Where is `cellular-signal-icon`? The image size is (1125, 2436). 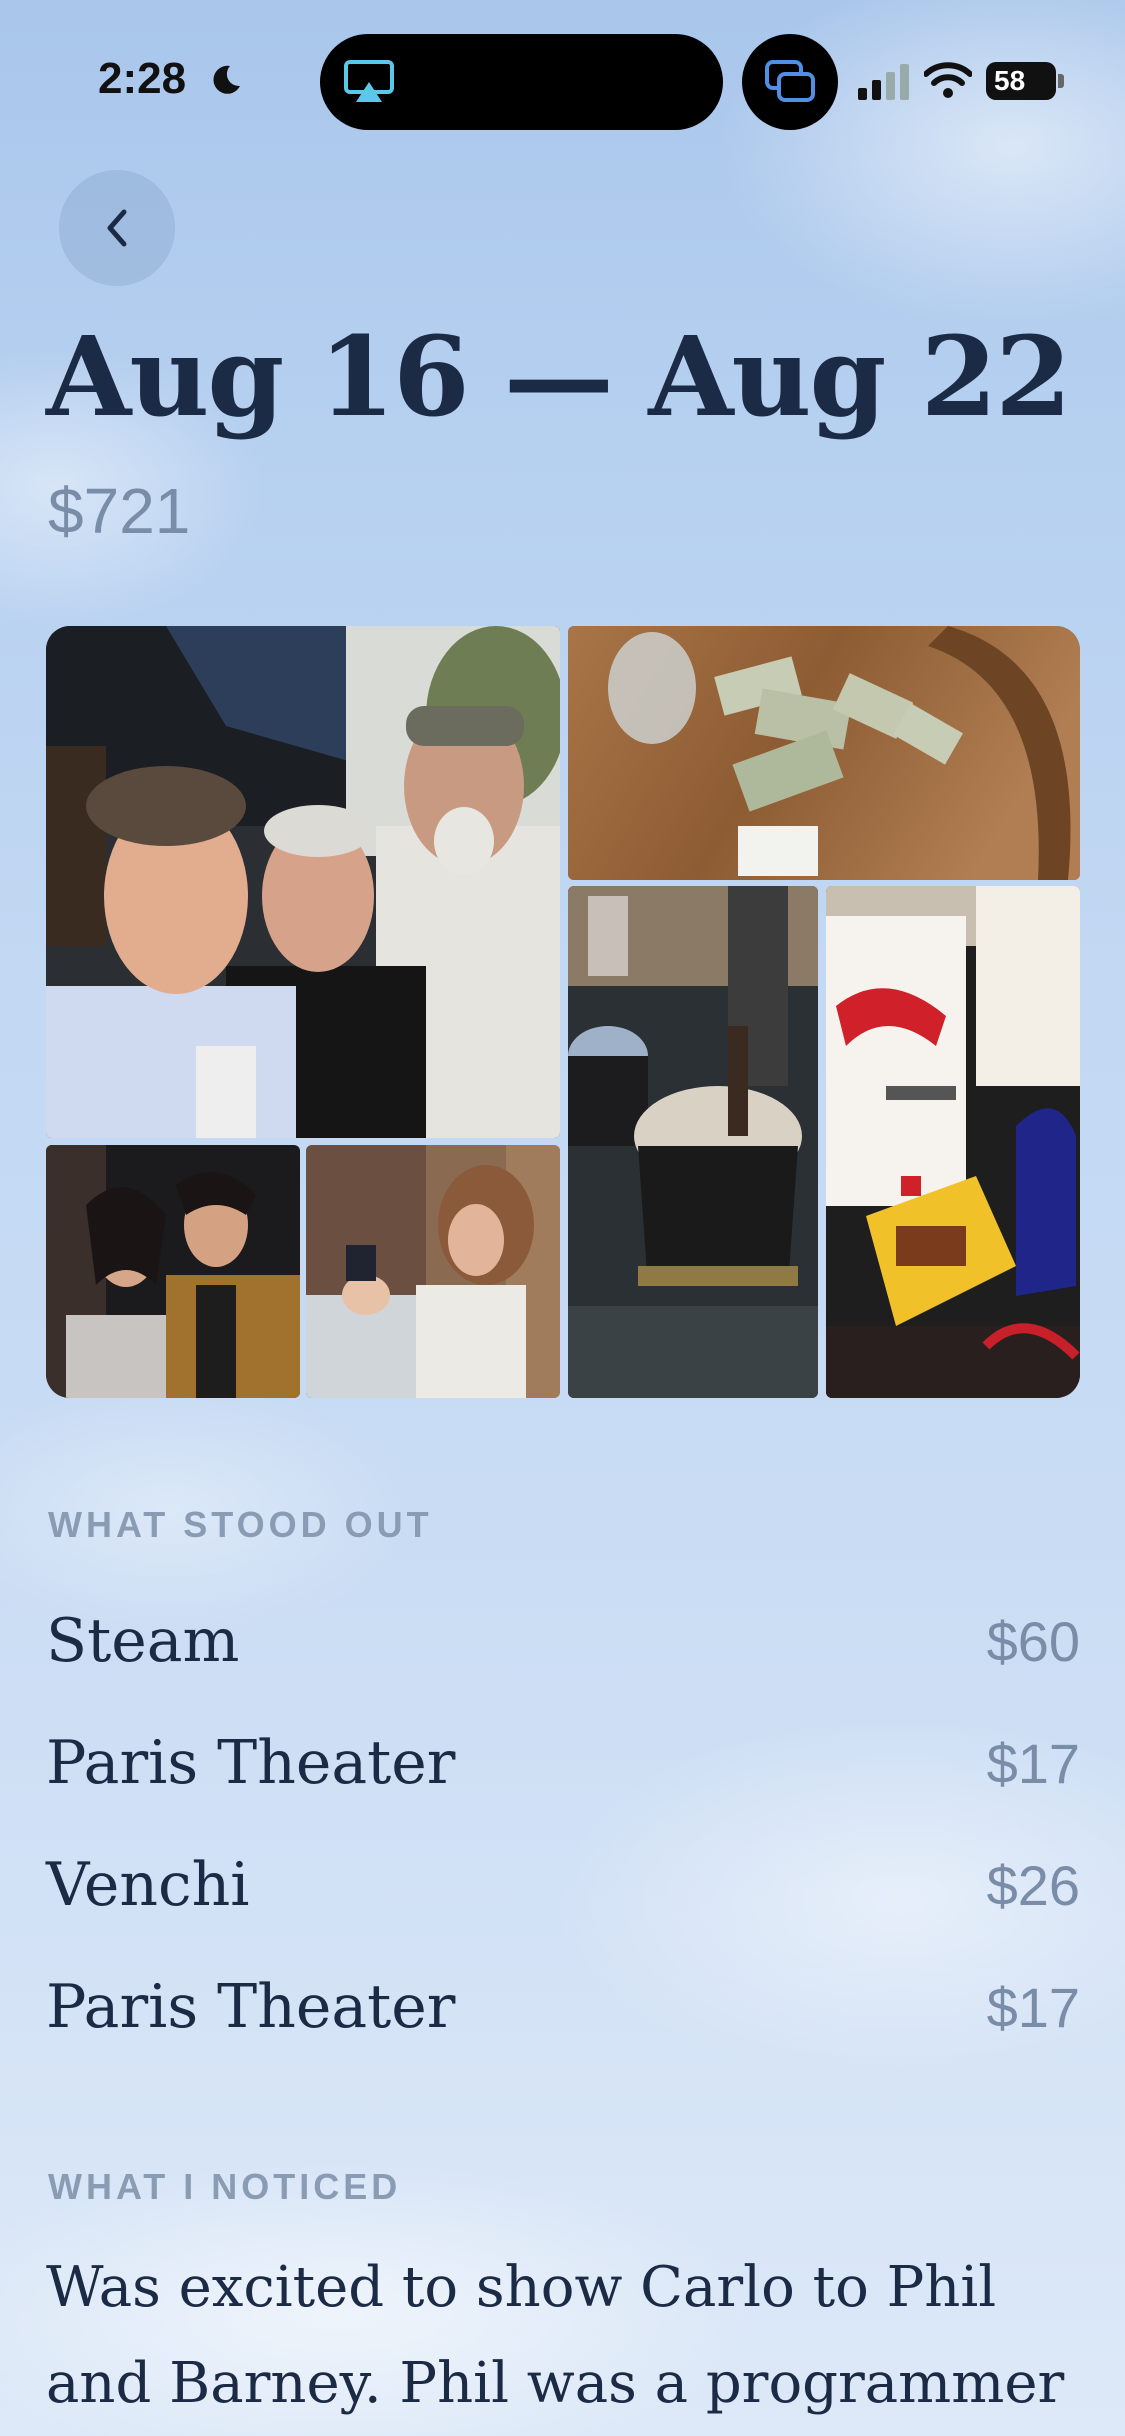
cellular-signal-icon is located at coordinates (883, 82).